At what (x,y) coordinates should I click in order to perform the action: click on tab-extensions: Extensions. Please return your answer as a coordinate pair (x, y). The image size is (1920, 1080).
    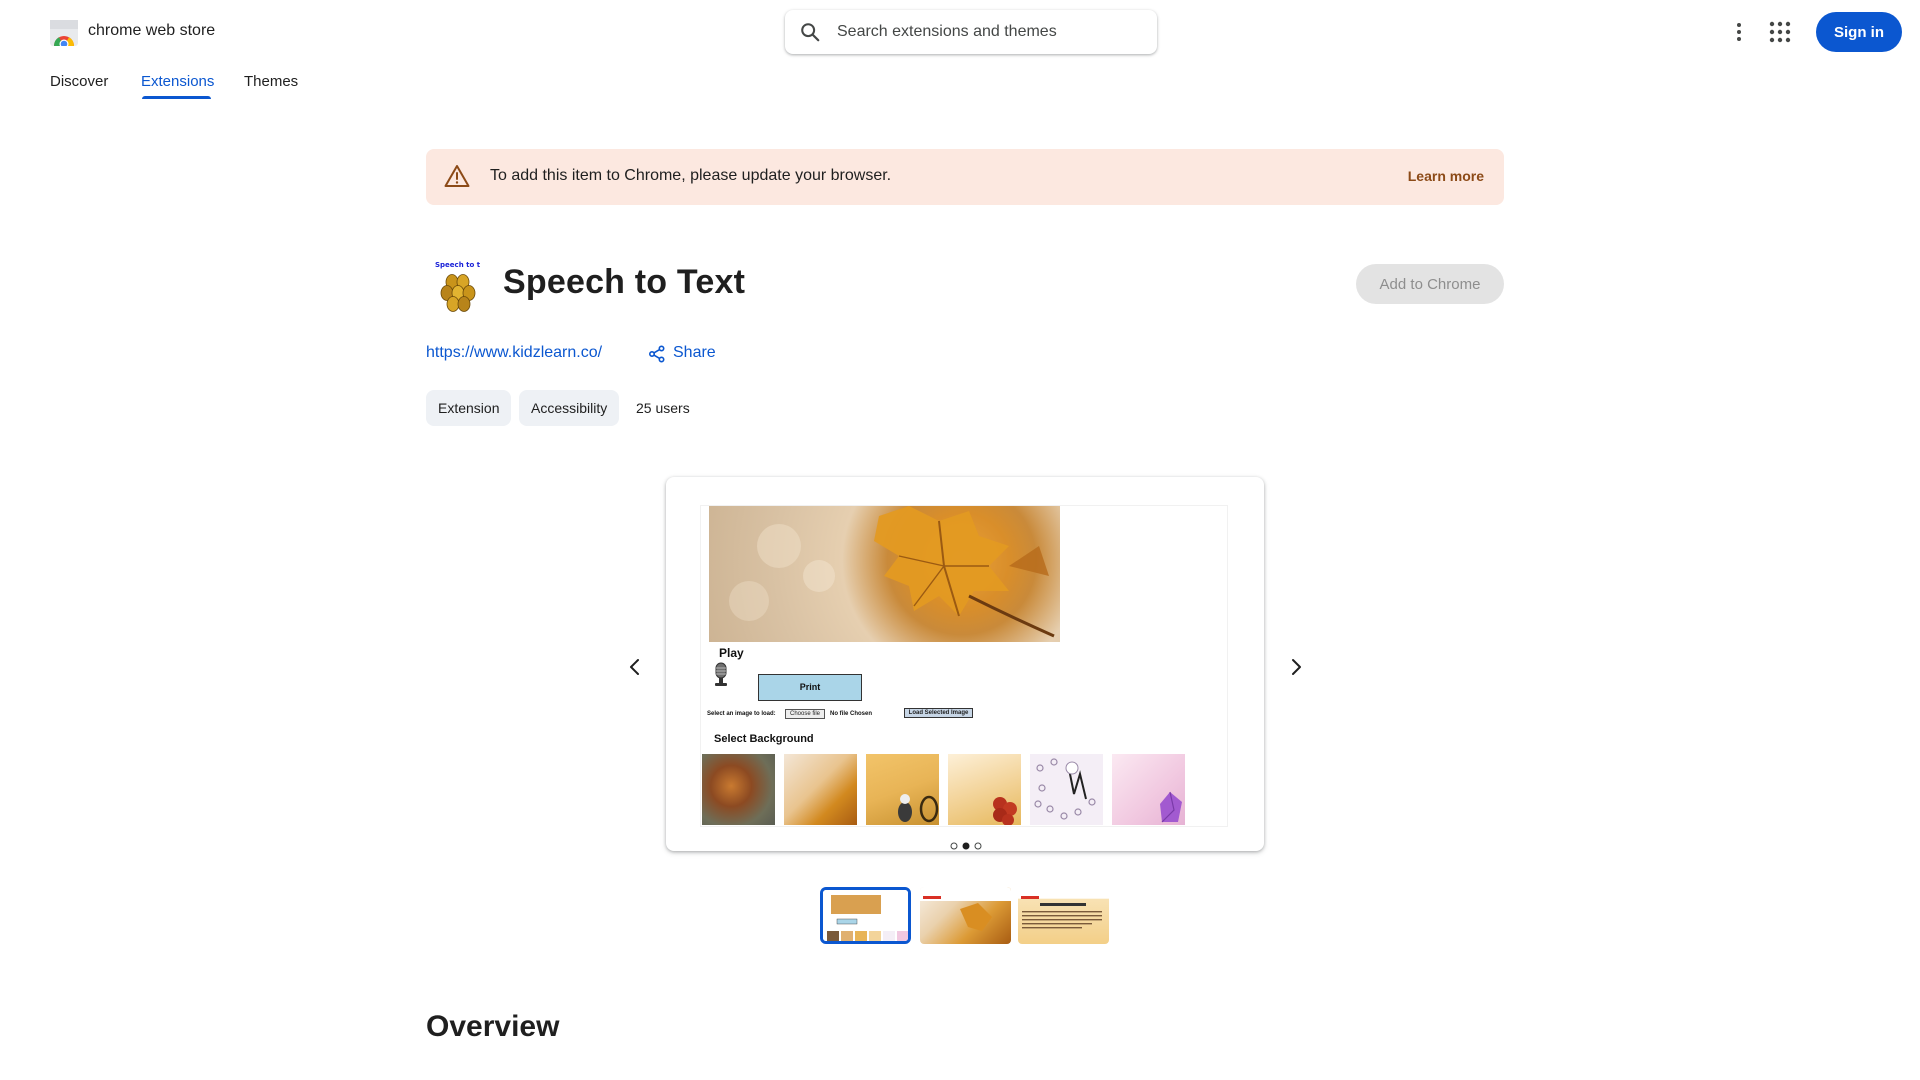
    Looking at the image, I should click on (177, 81).